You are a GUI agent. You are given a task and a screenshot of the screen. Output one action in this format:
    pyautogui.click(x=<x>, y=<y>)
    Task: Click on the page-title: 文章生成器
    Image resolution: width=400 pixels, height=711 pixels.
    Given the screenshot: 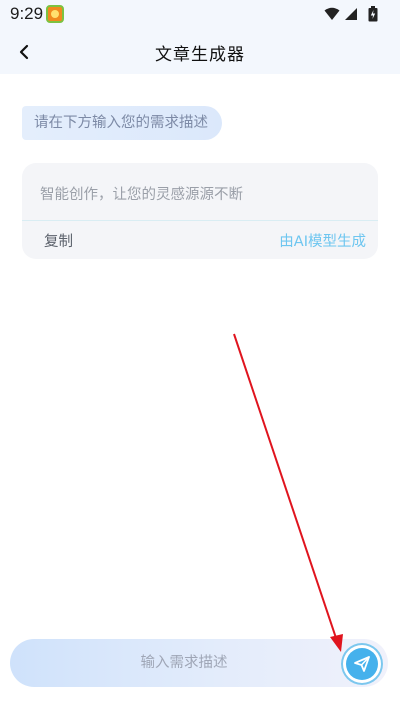 What is the action you would take?
    pyautogui.click(x=200, y=55)
    